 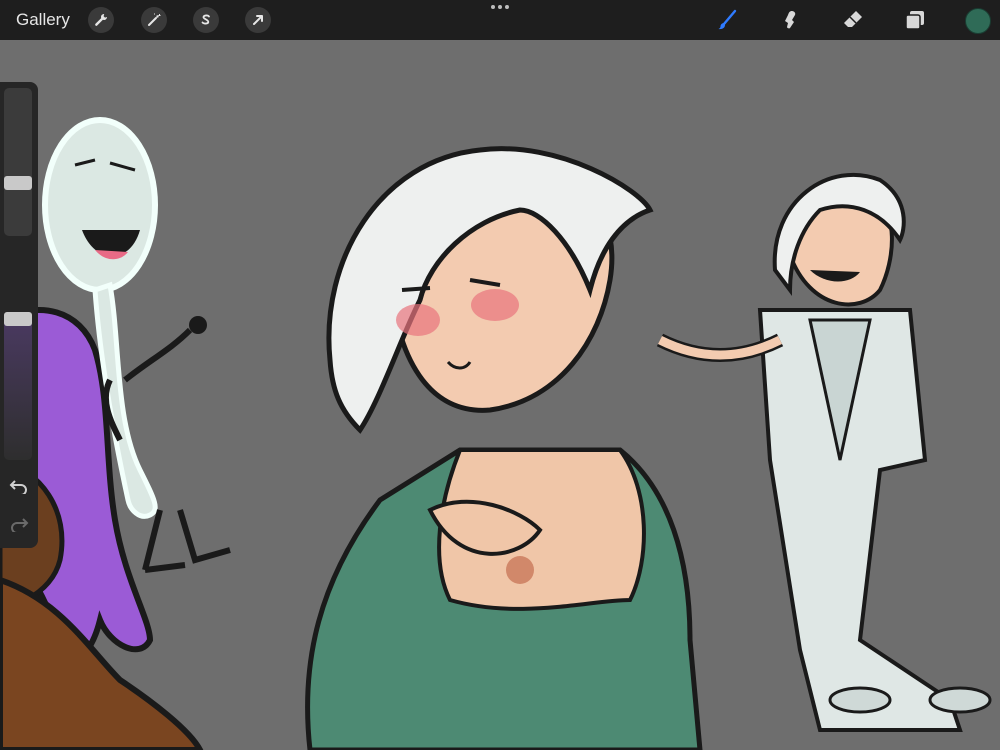 I want to click on magic-wand-icon, so click(x=154, y=20).